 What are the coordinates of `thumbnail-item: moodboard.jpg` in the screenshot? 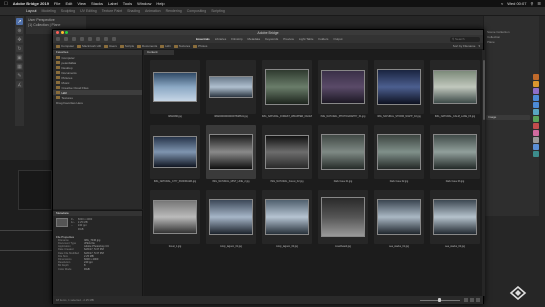 It's located at (343, 220).